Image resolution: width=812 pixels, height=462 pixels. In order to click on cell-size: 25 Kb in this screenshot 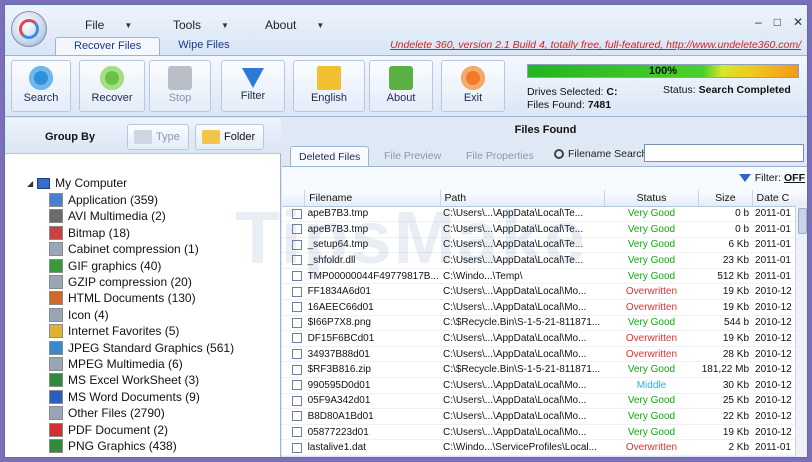, I will do `click(725, 401)`.